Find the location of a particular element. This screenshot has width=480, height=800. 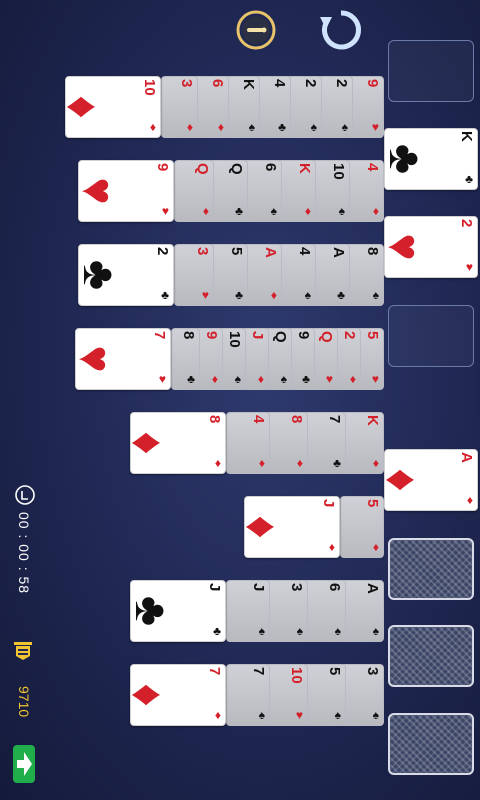

tableau-row: 4♦10♠K♦6♠Q♣Q♦9♥♥ is located at coordinates (240, 191).